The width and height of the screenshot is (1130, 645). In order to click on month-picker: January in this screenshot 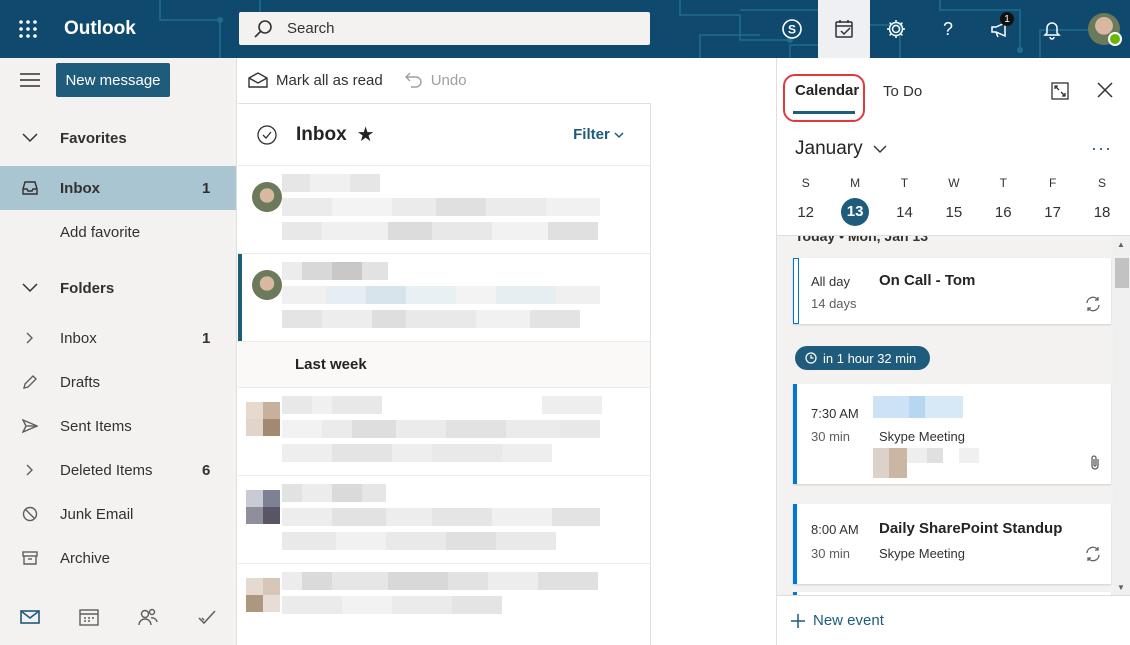, I will do `click(841, 149)`.